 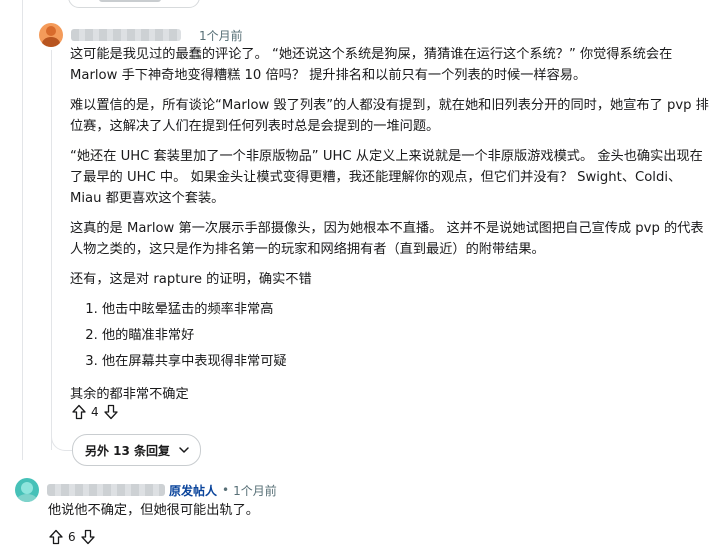 What do you see at coordinates (22, 230) in the screenshot?
I see `parent-thread-line` at bounding box center [22, 230].